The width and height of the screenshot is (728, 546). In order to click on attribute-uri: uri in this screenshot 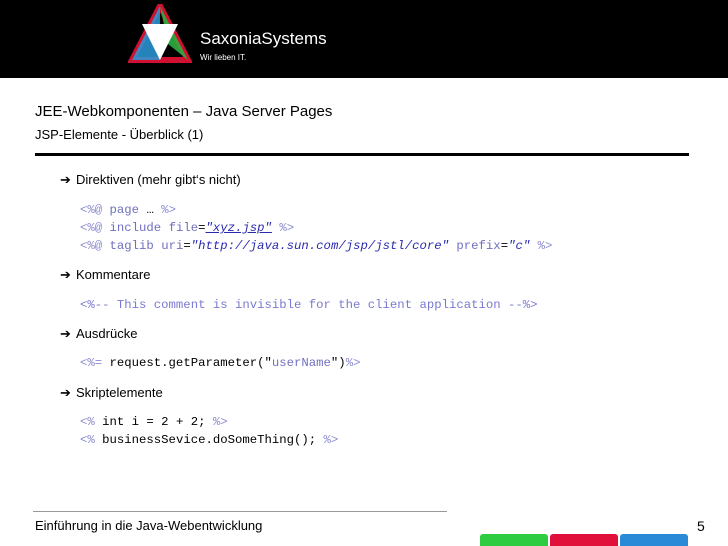, I will do `click(172, 246)`.